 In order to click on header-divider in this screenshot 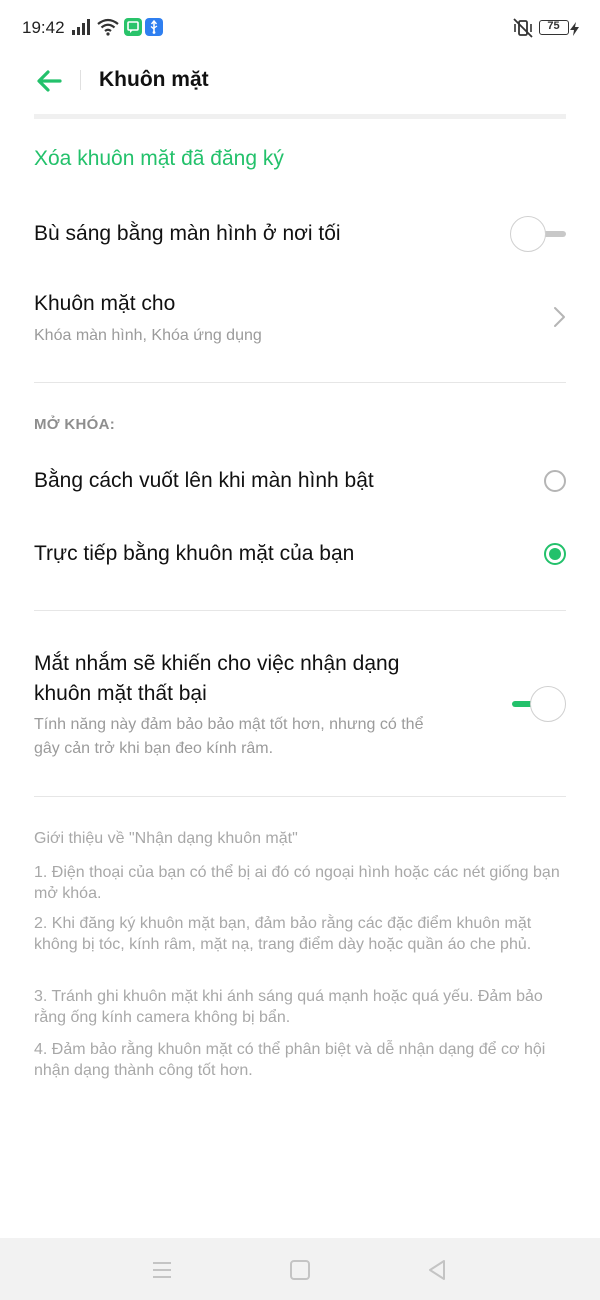, I will do `click(80, 80)`.